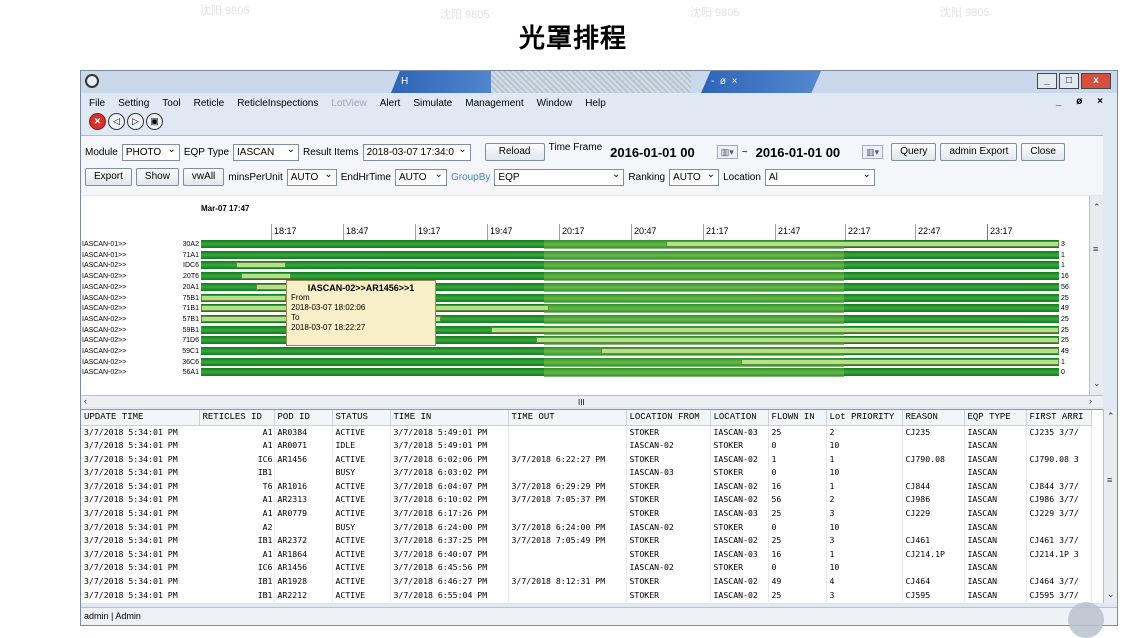 This screenshot has width=1146, height=638. Describe the element at coordinates (592, 319) in the screenshot. I see `gantt-row: IASCAN-02>> 57B1 25` at that location.